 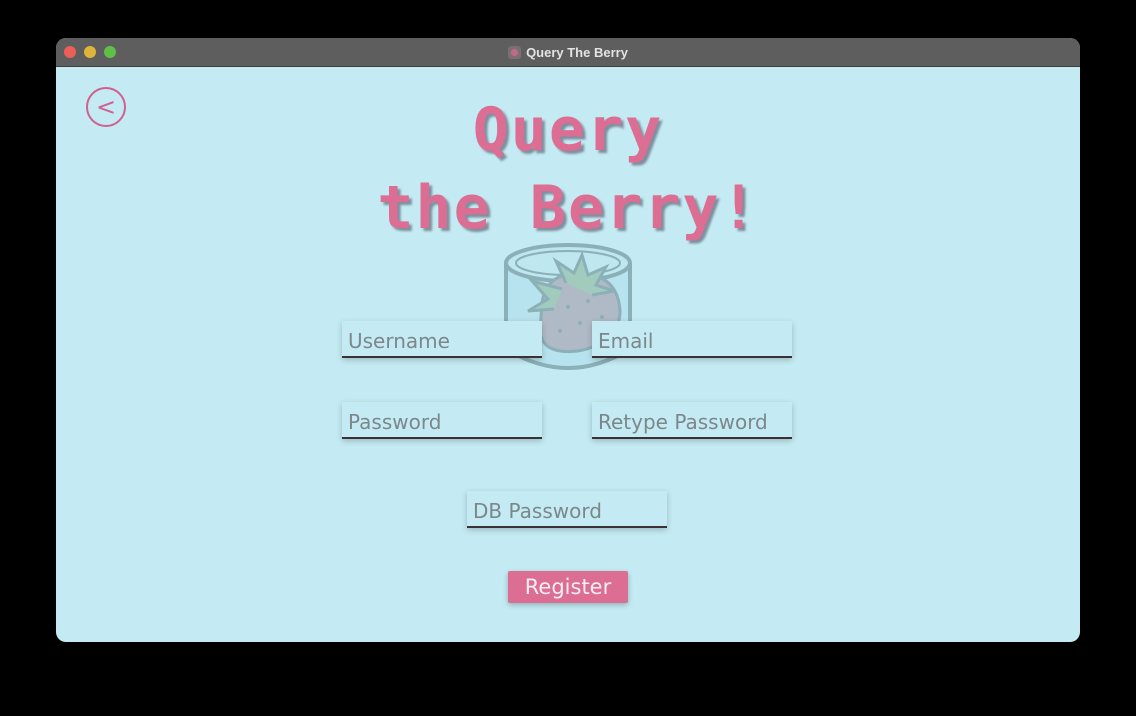 I want to click on username-field, so click(x=442, y=339).